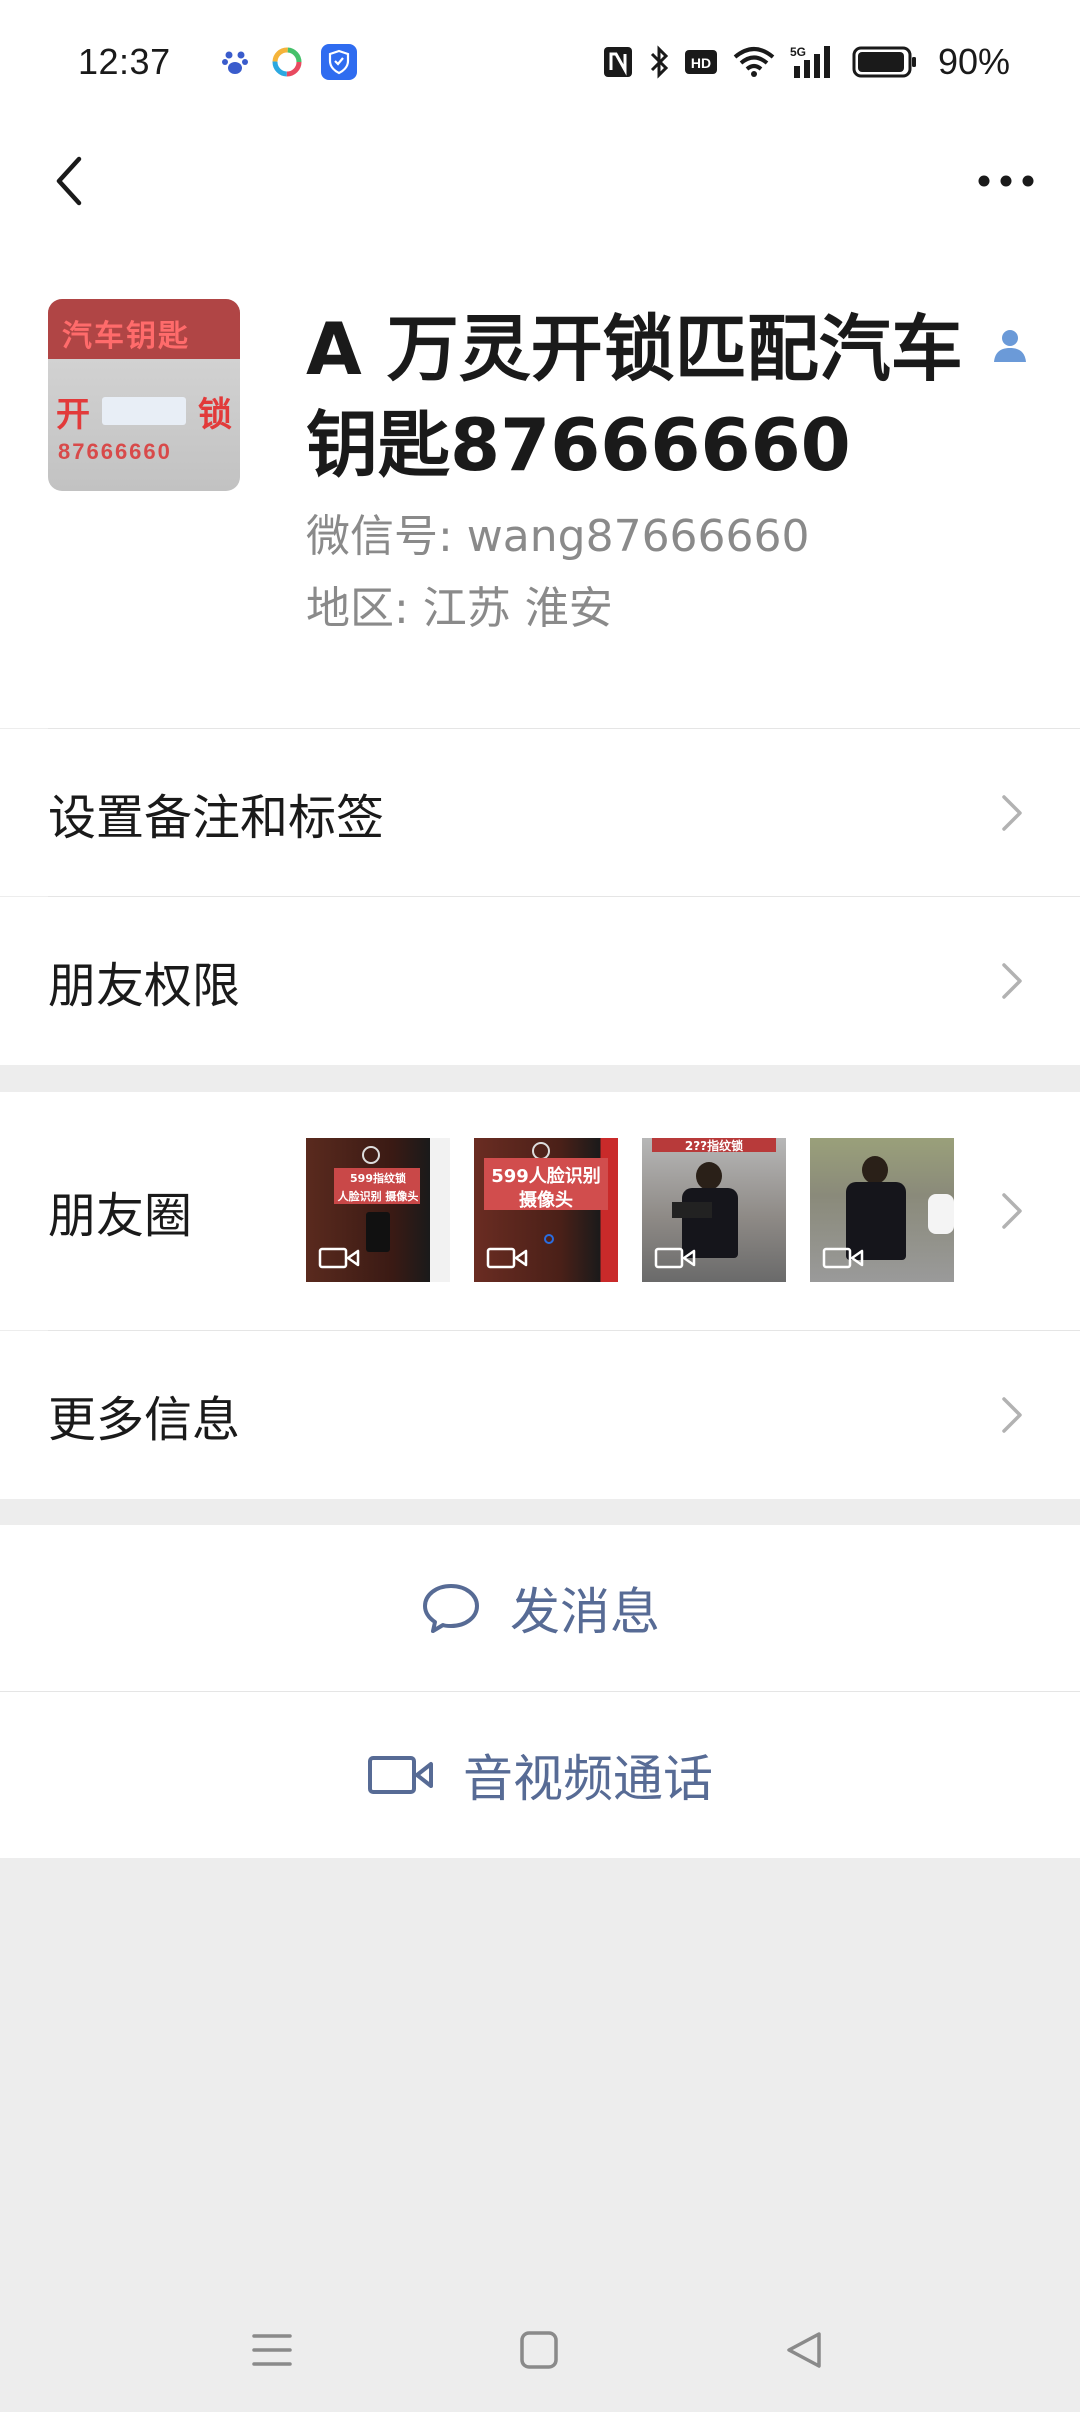 The width and height of the screenshot is (1080, 2412). What do you see at coordinates (378, 1178) in the screenshot?
I see `thumb-caption: 599指纹锁` at bounding box center [378, 1178].